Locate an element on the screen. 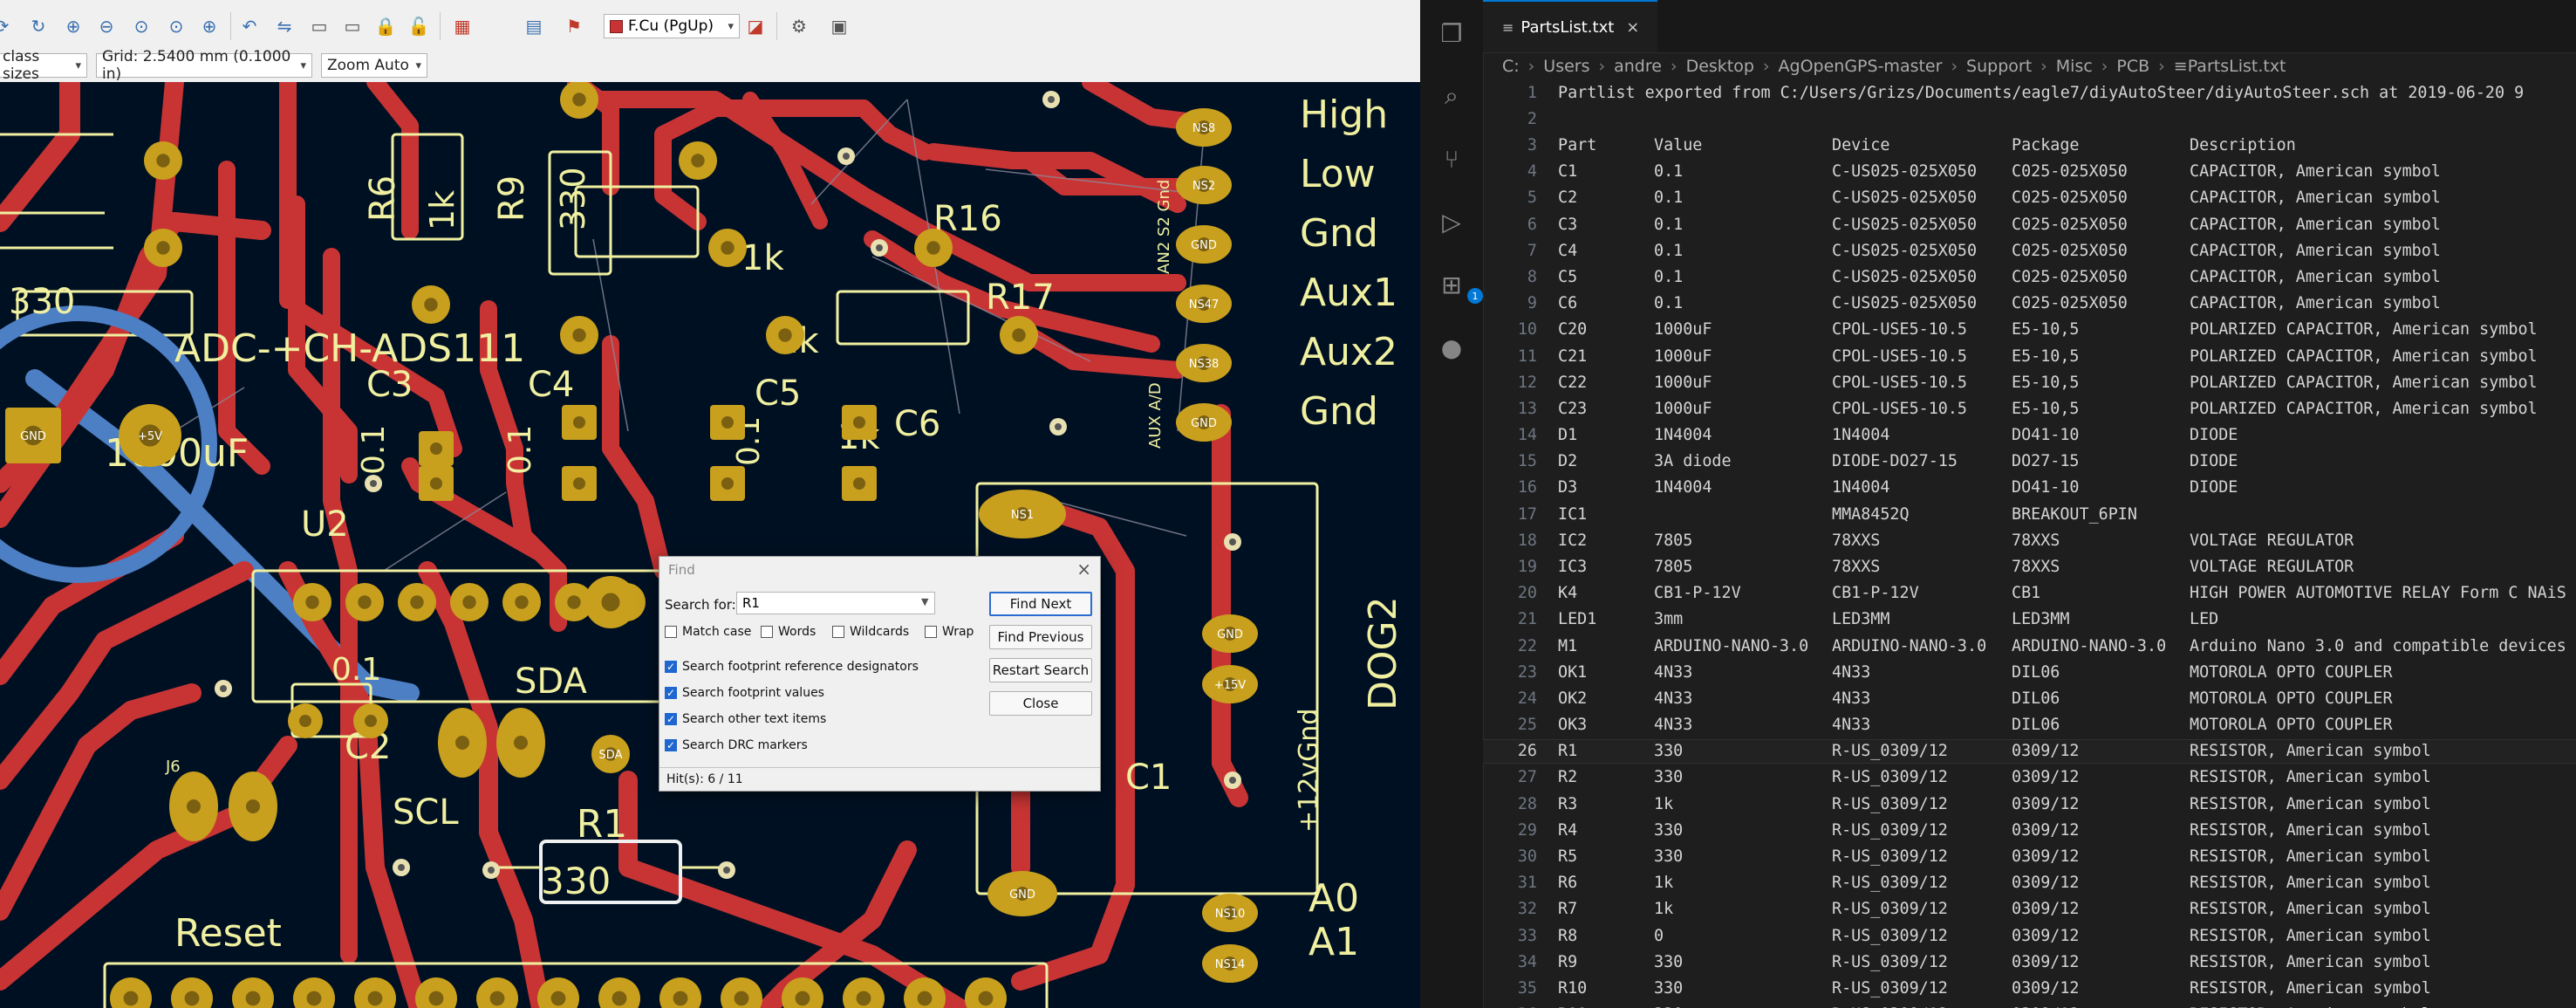 Image resolution: width=2576 pixels, height=1008 pixels. chevron-right-icon: › is located at coordinates (2104, 66).